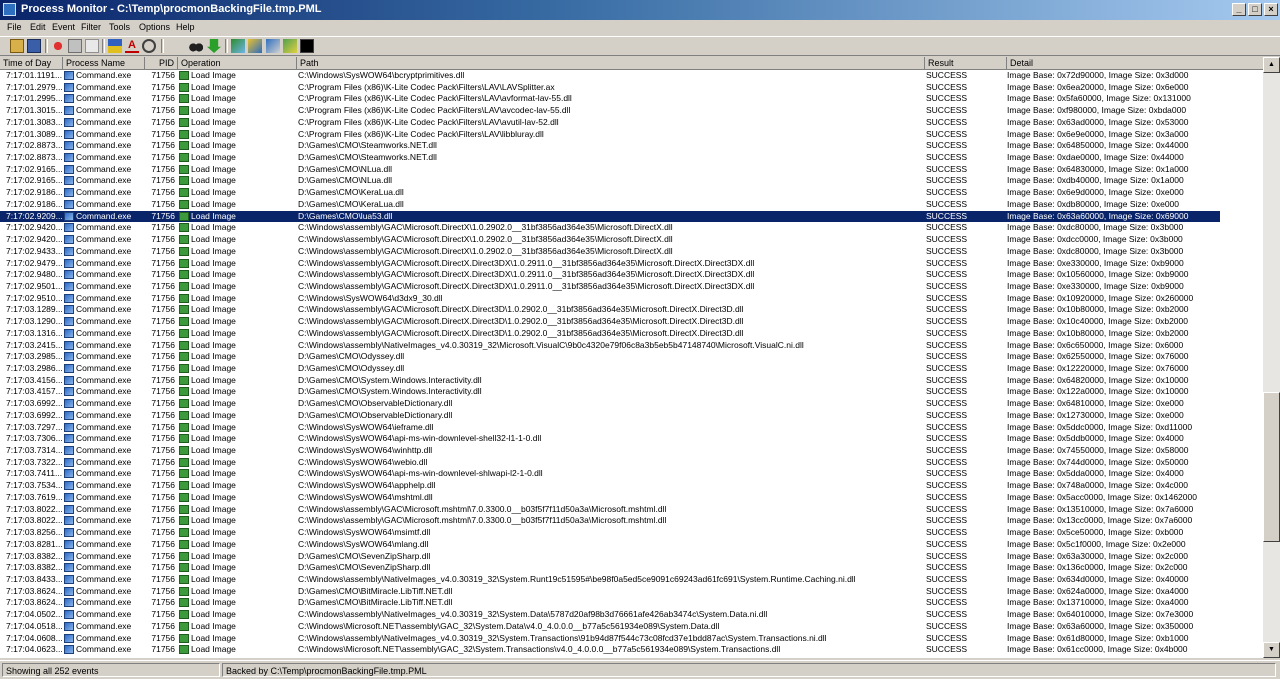 Image resolution: width=1280 pixels, height=679 pixels. What do you see at coordinates (34, 46) in the screenshot?
I see `save-icon` at bounding box center [34, 46].